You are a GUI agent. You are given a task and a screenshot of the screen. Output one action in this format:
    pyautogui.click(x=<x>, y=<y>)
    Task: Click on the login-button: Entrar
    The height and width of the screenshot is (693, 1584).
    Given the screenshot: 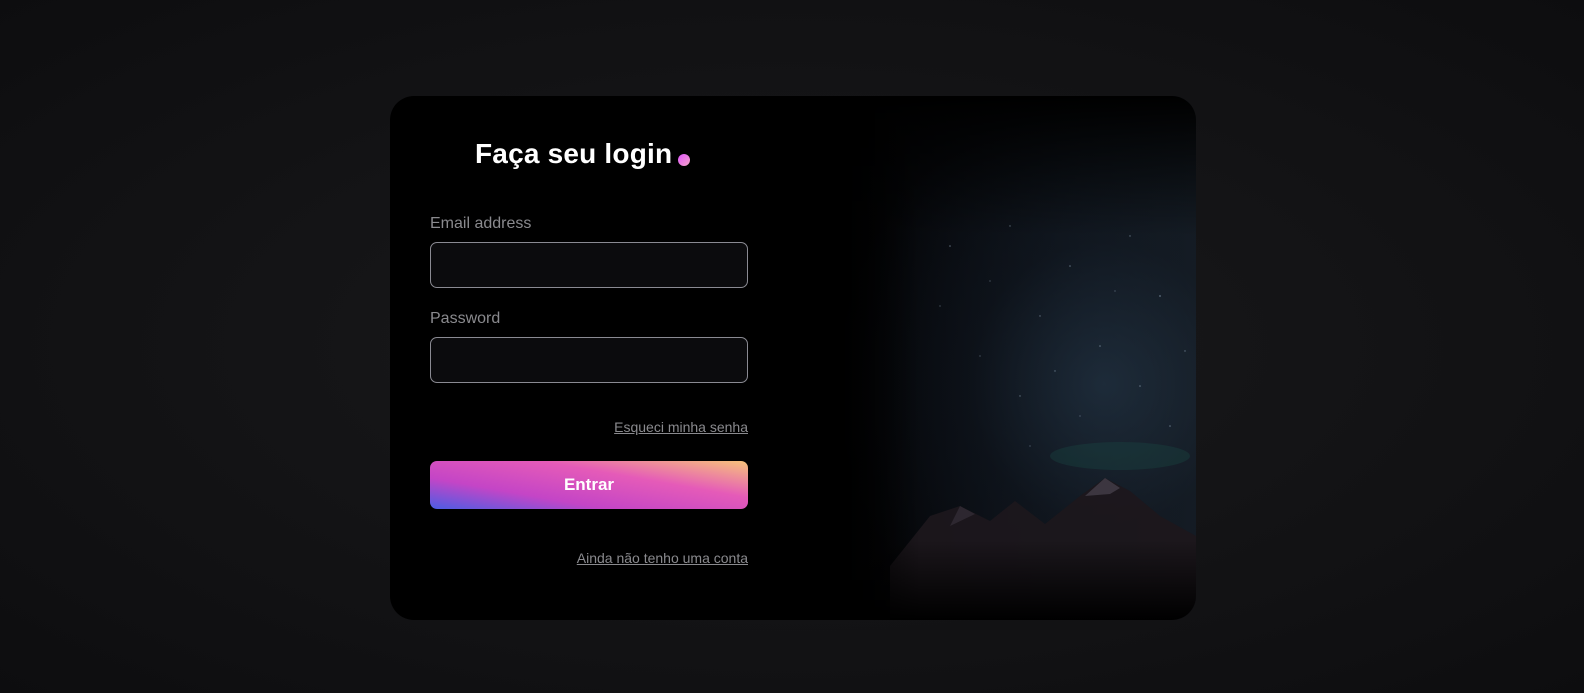 What is the action you would take?
    pyautogui.click(x=589, y=485)
    